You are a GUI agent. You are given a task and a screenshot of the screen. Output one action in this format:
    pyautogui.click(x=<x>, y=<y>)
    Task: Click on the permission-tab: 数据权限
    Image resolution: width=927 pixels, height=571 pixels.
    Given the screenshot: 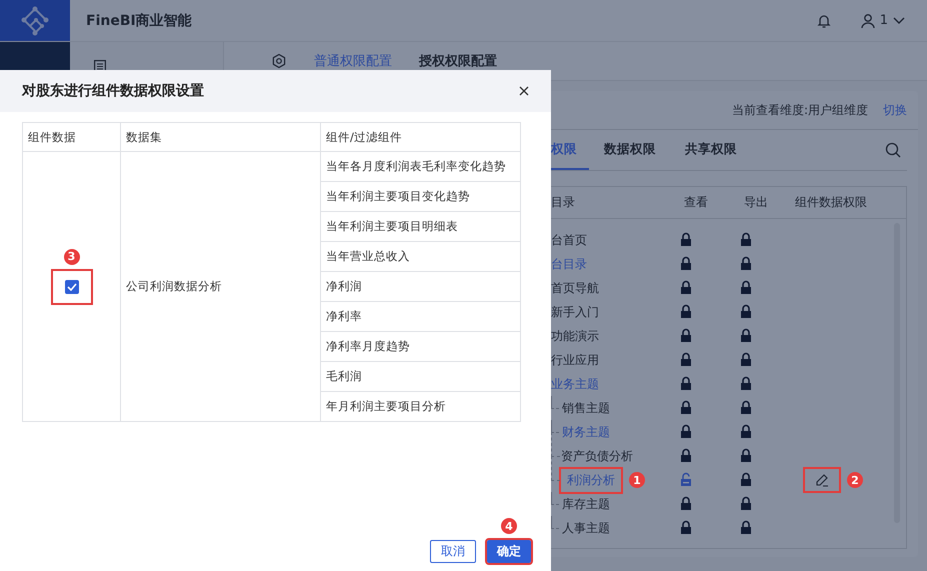 What is the action you would take?
    pyautogui.click(x=630, y=150)
    